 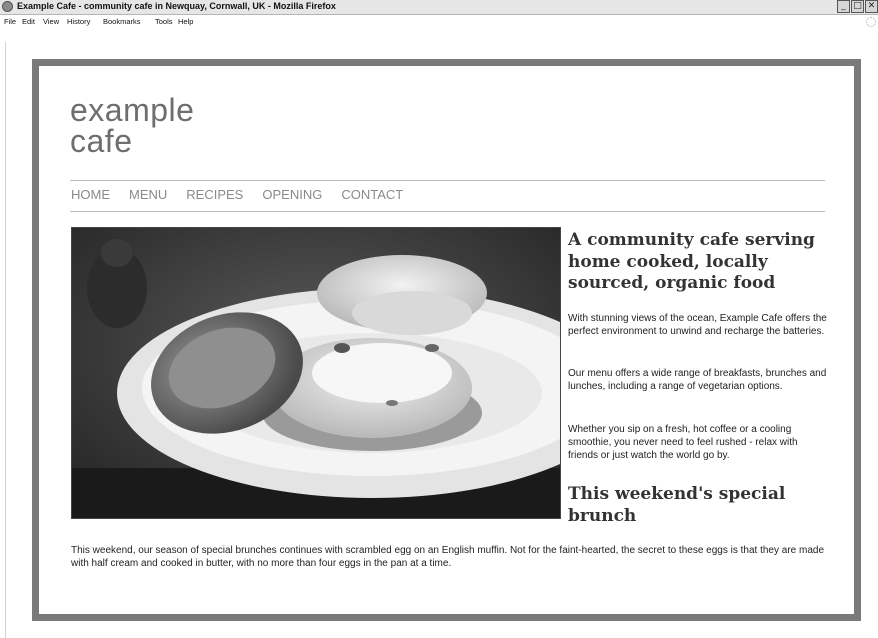 What do you see at coordinates (28, 21) in the screenshot?
I see `menu-edit: Edit` at bounding box center [28, 21].